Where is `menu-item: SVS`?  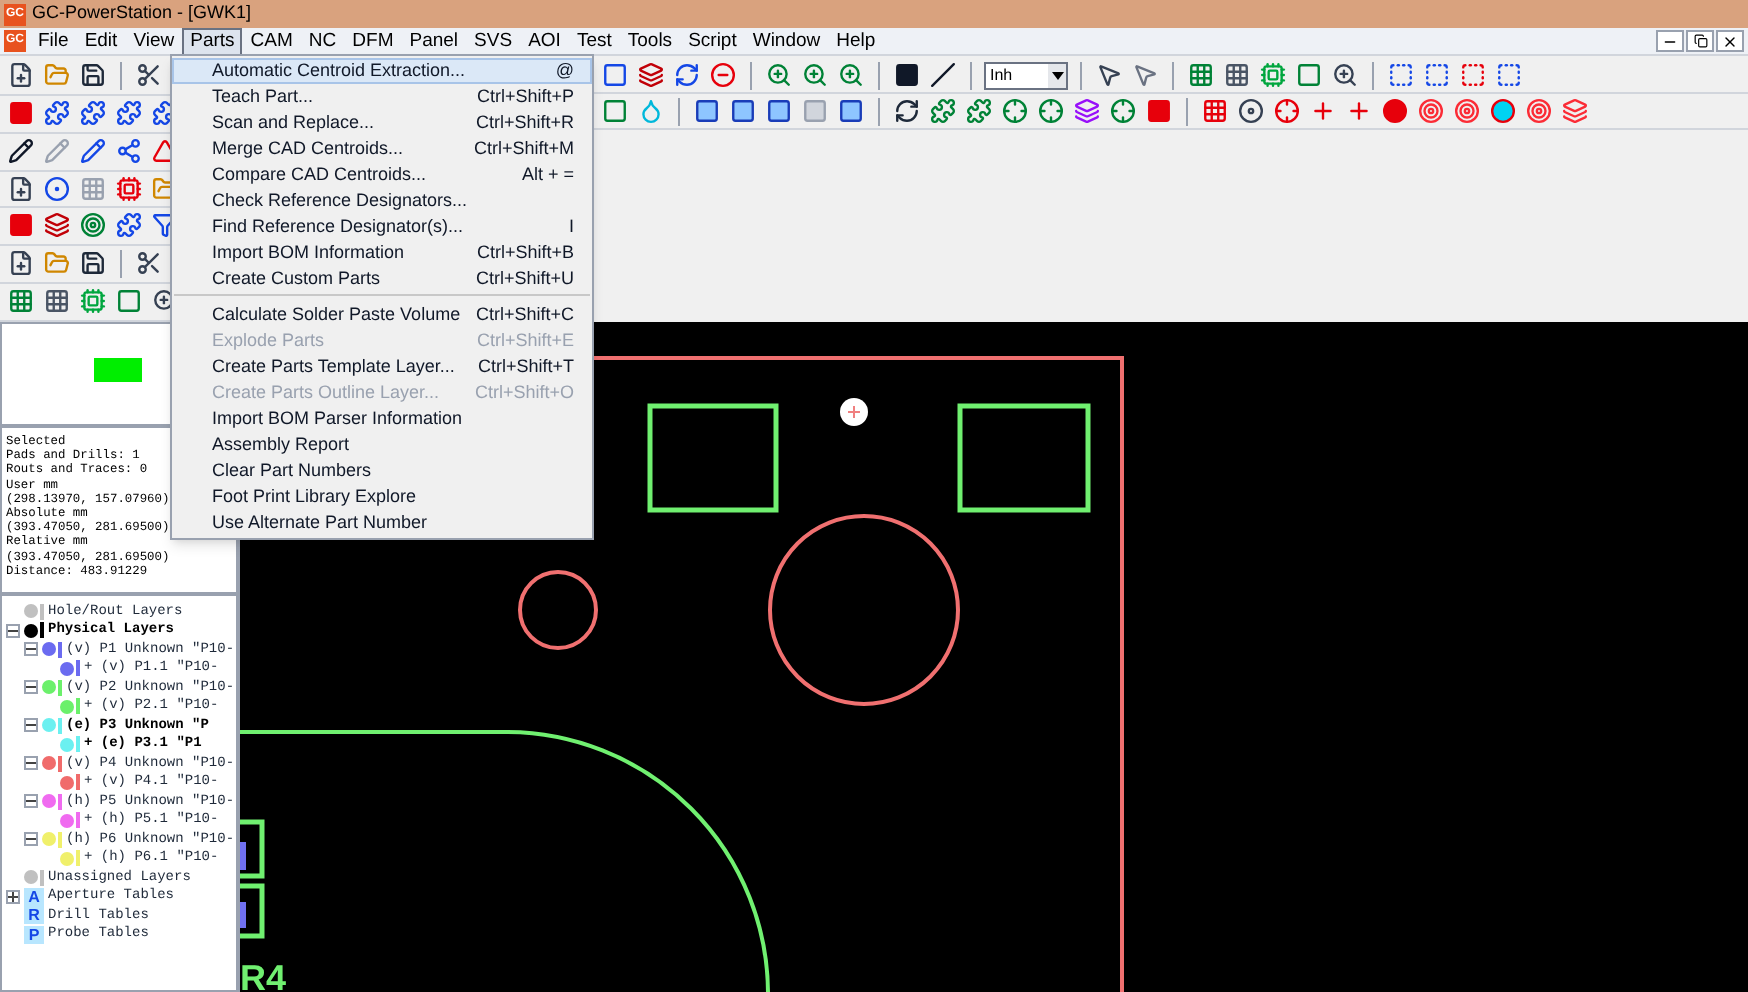 menu-item: SVS is located at coordinates (493, 41).